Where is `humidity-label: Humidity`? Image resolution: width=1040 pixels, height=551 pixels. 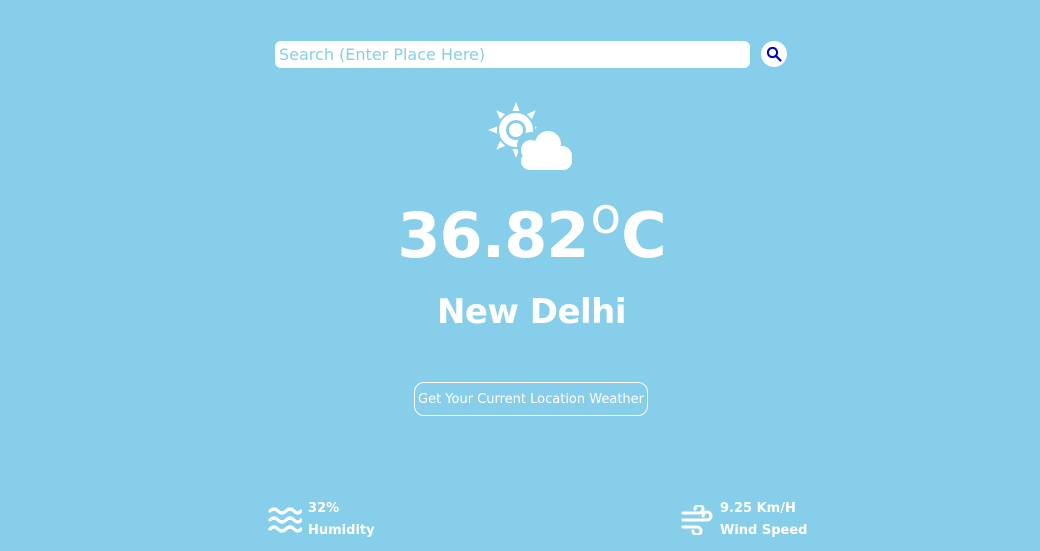 humidity-label: Humidity is located at coordinates (341, 530).